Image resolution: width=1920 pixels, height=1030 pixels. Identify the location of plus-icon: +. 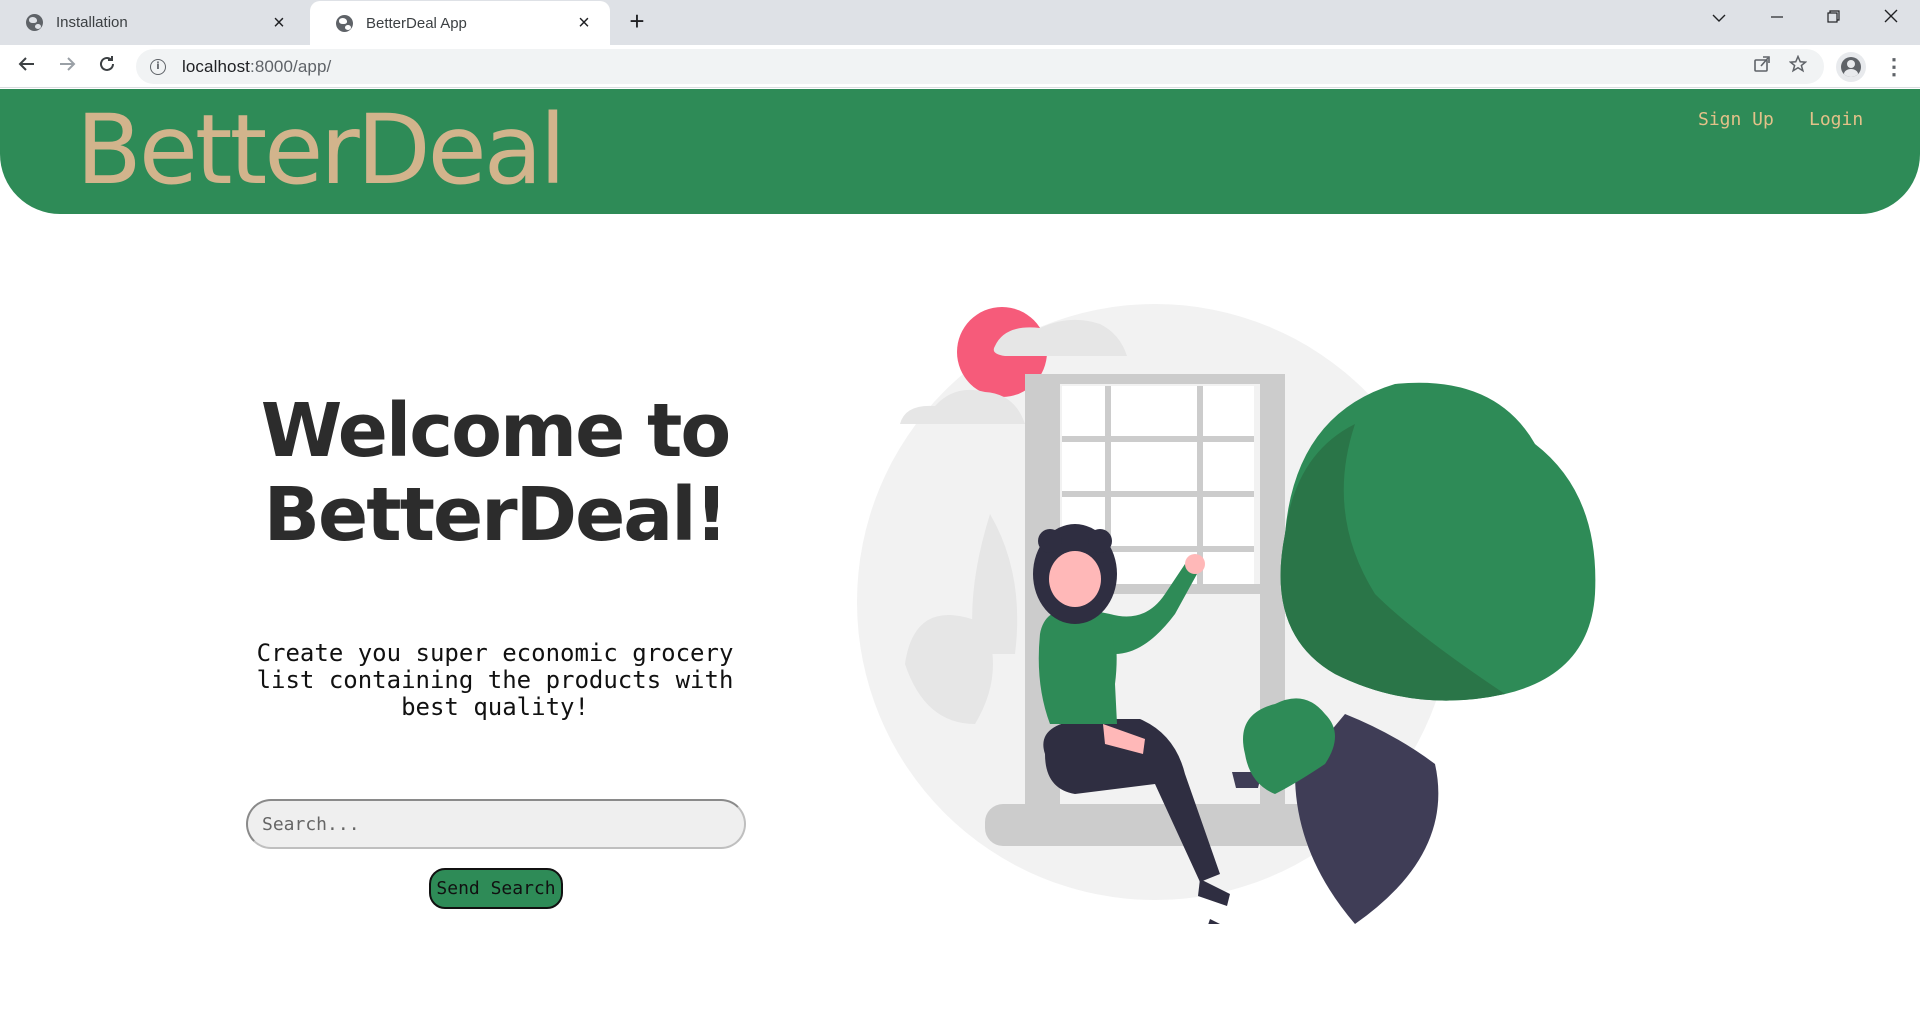
(637, 22).